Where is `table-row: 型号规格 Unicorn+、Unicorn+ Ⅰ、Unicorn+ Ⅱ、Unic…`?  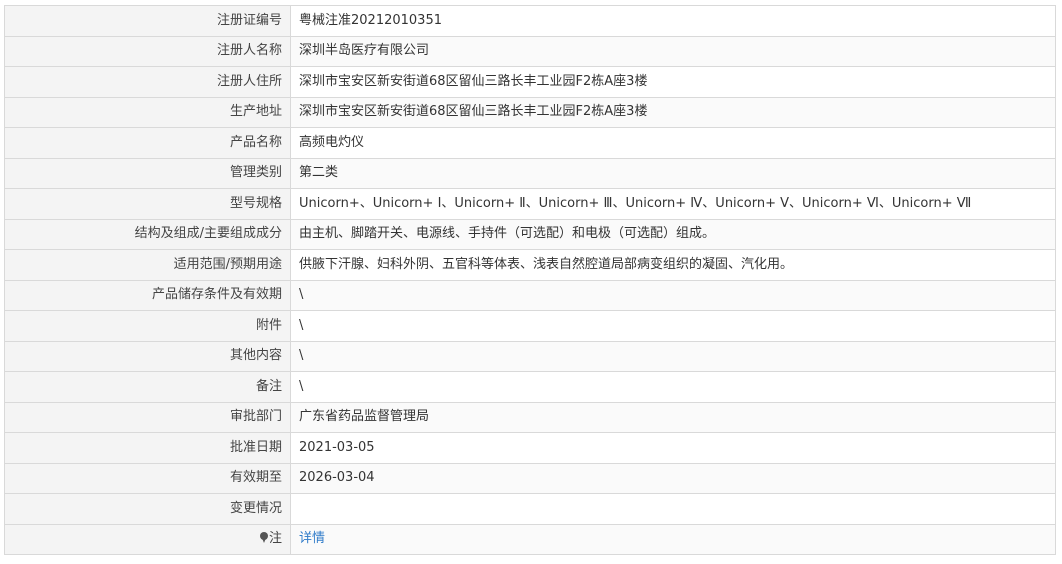
table-row: 型号规格 Unicorn+、Unicorn+ Ⅰ、Unicorn+ Ⅱ、Unic… is located at coordinates (530, 204).